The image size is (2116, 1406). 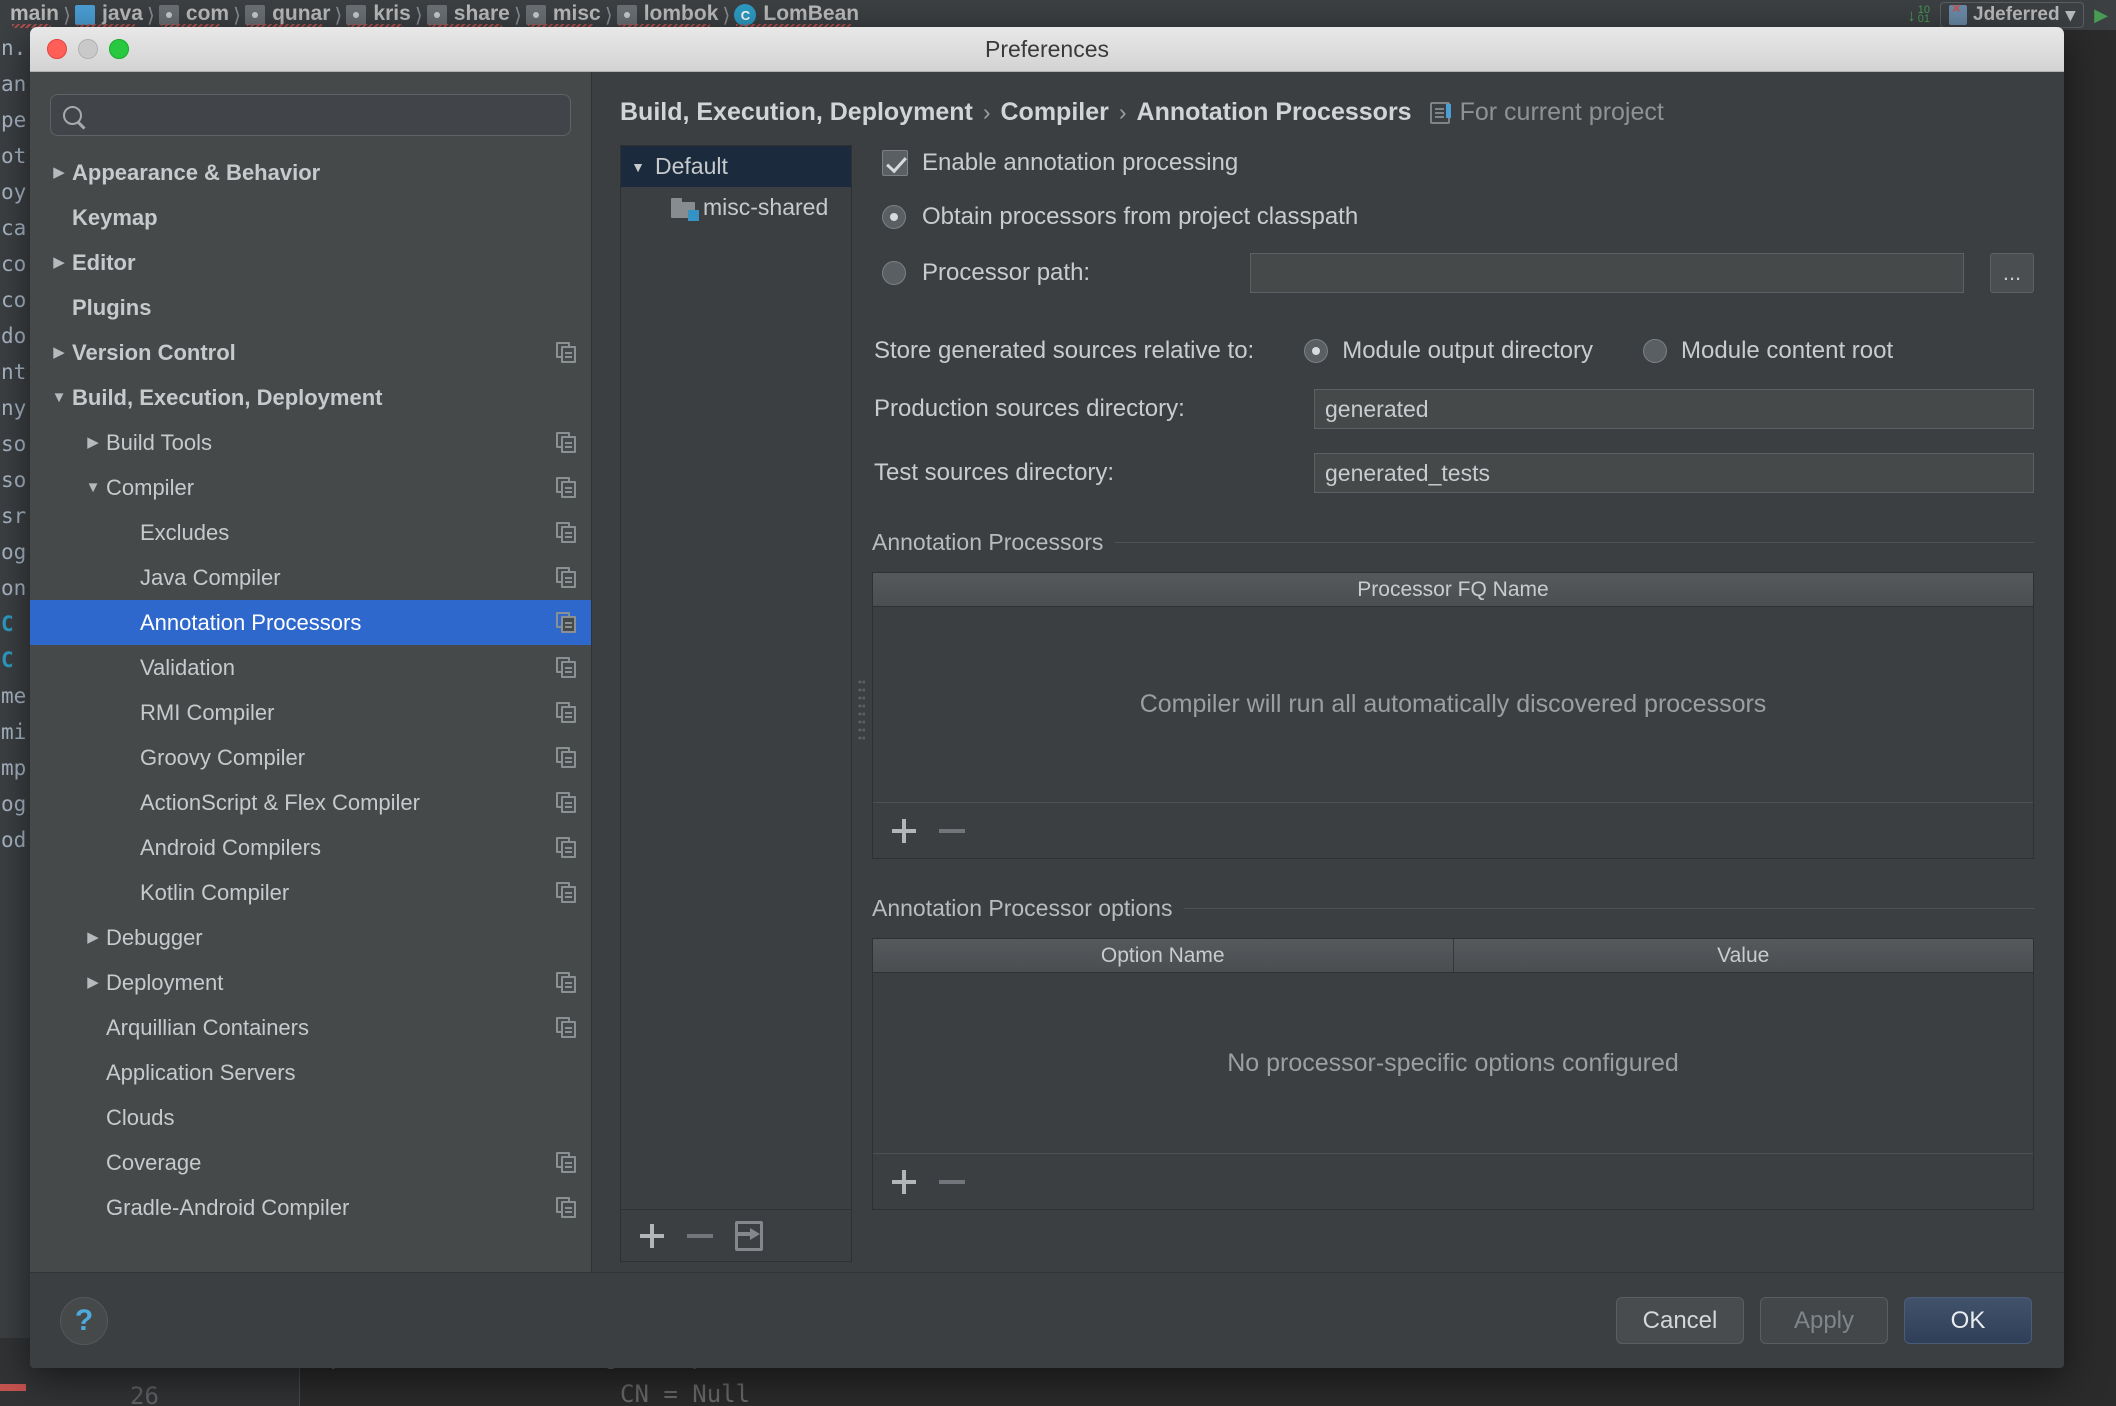 I want to click on module-content-root-option: Module content root, so click(x=1768, y=351).